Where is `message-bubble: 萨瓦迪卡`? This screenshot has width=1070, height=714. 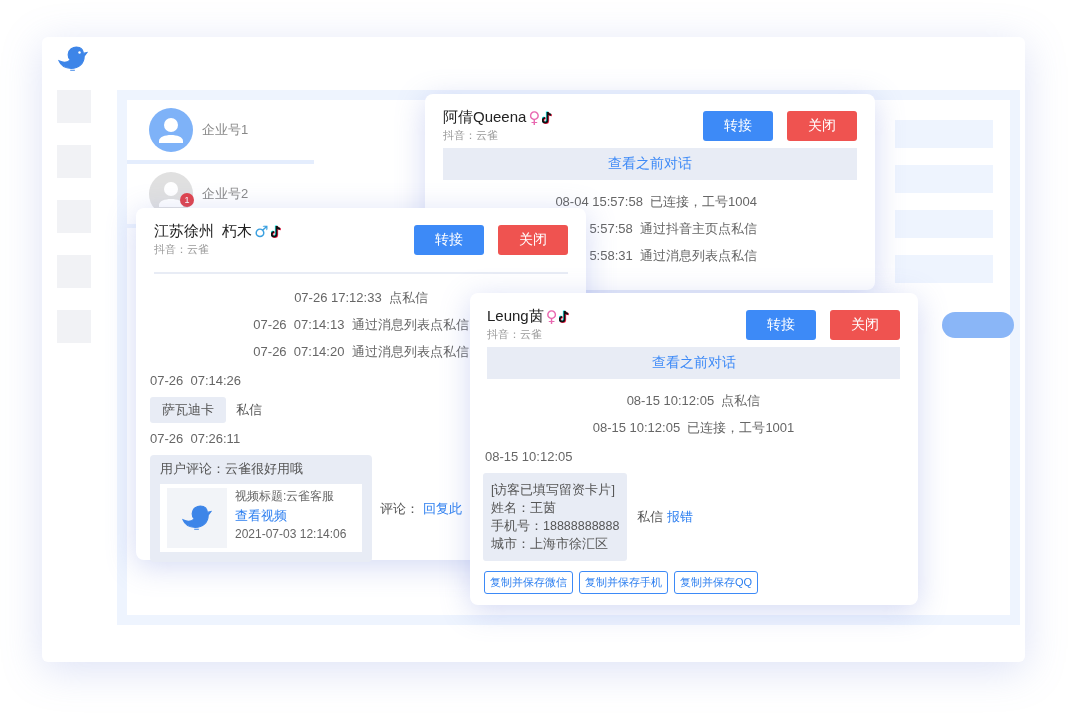 message-bubble: 萨瓦迪卡 is located at coordinates (188, 410).